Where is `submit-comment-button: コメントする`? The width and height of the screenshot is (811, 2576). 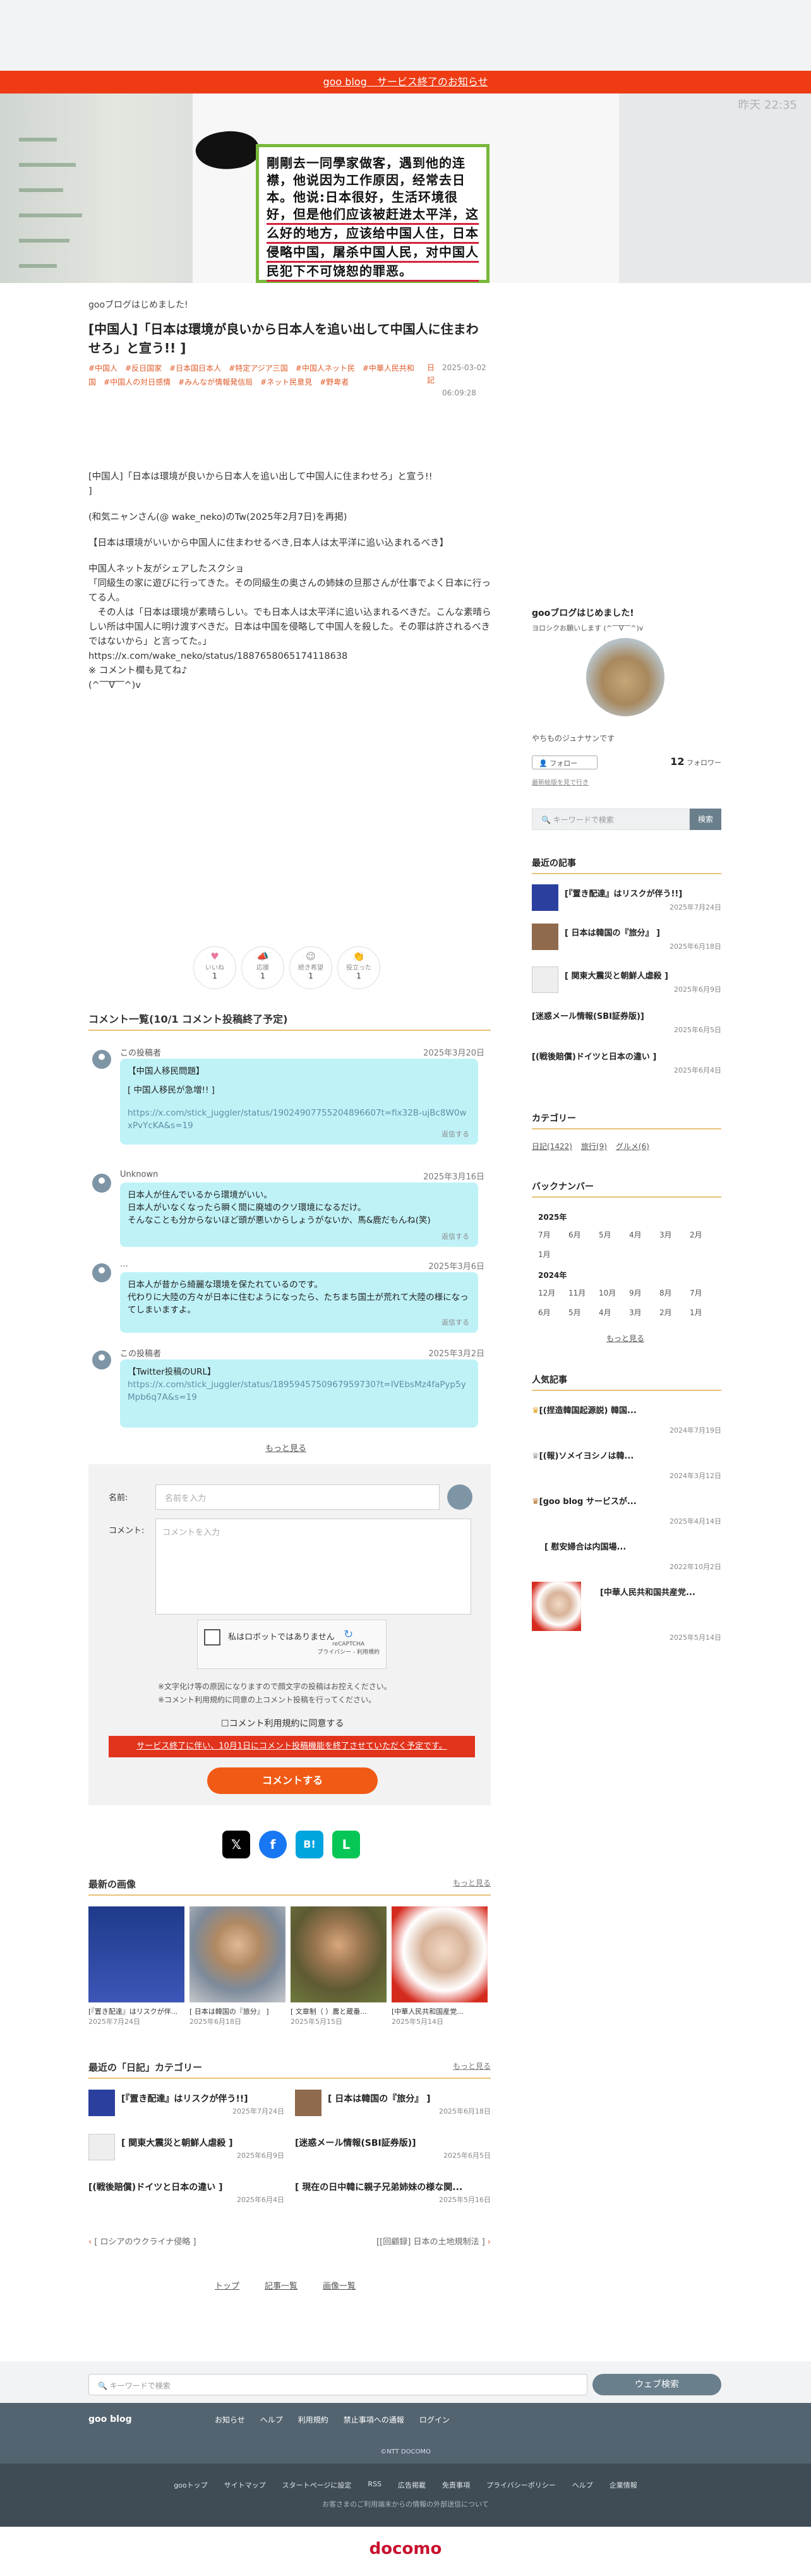
submit-comment-button: コメントする is located at coordinates (292, 1780).